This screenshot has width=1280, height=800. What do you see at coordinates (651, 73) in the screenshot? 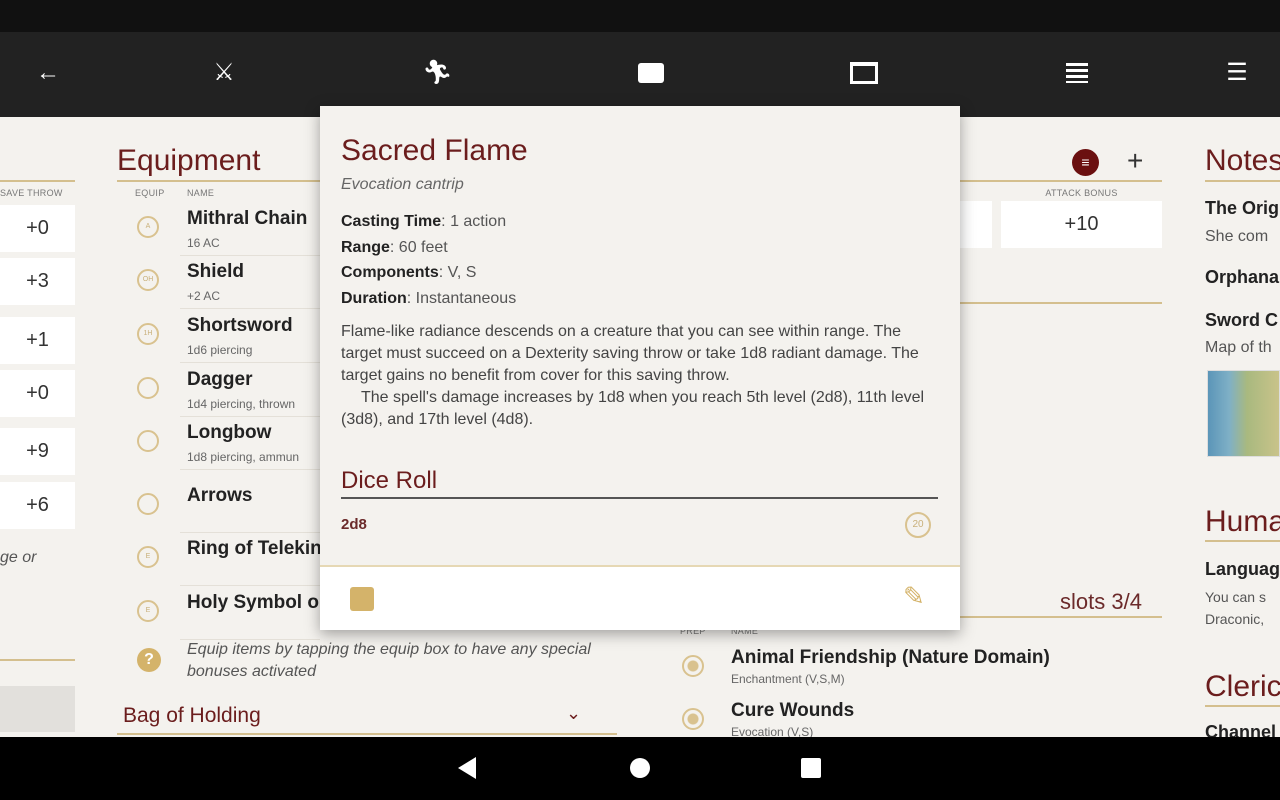
I see `chest-icon` at bounding box center [651, 73].